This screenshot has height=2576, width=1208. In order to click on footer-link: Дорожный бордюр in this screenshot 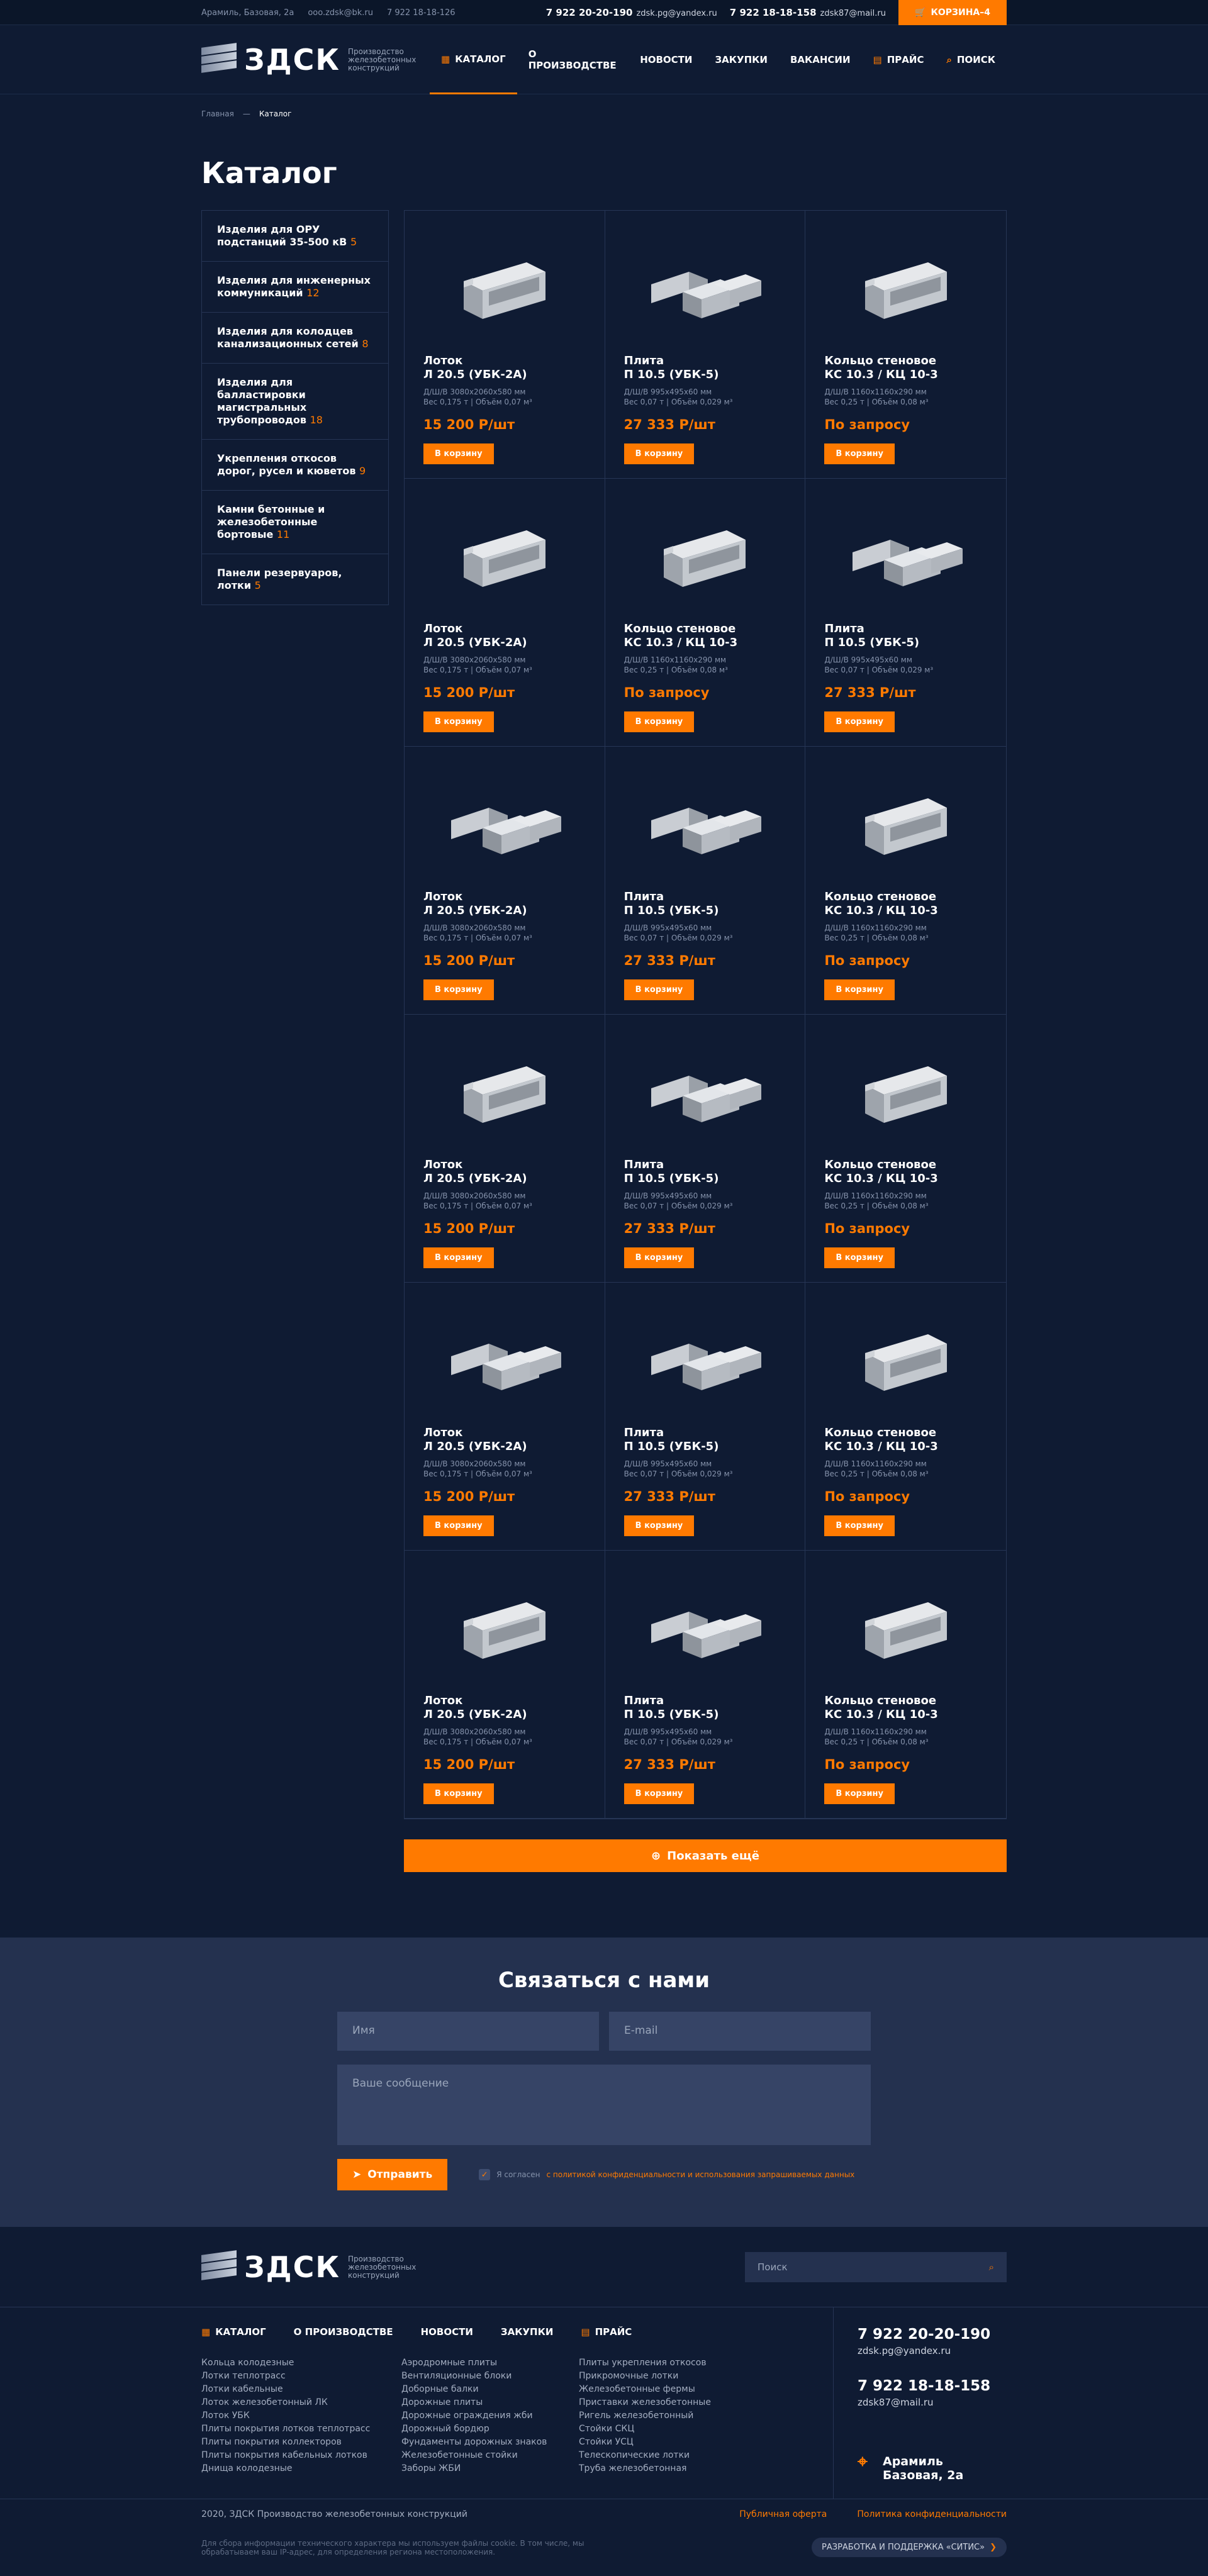, I will do `click(490, 2429)`.